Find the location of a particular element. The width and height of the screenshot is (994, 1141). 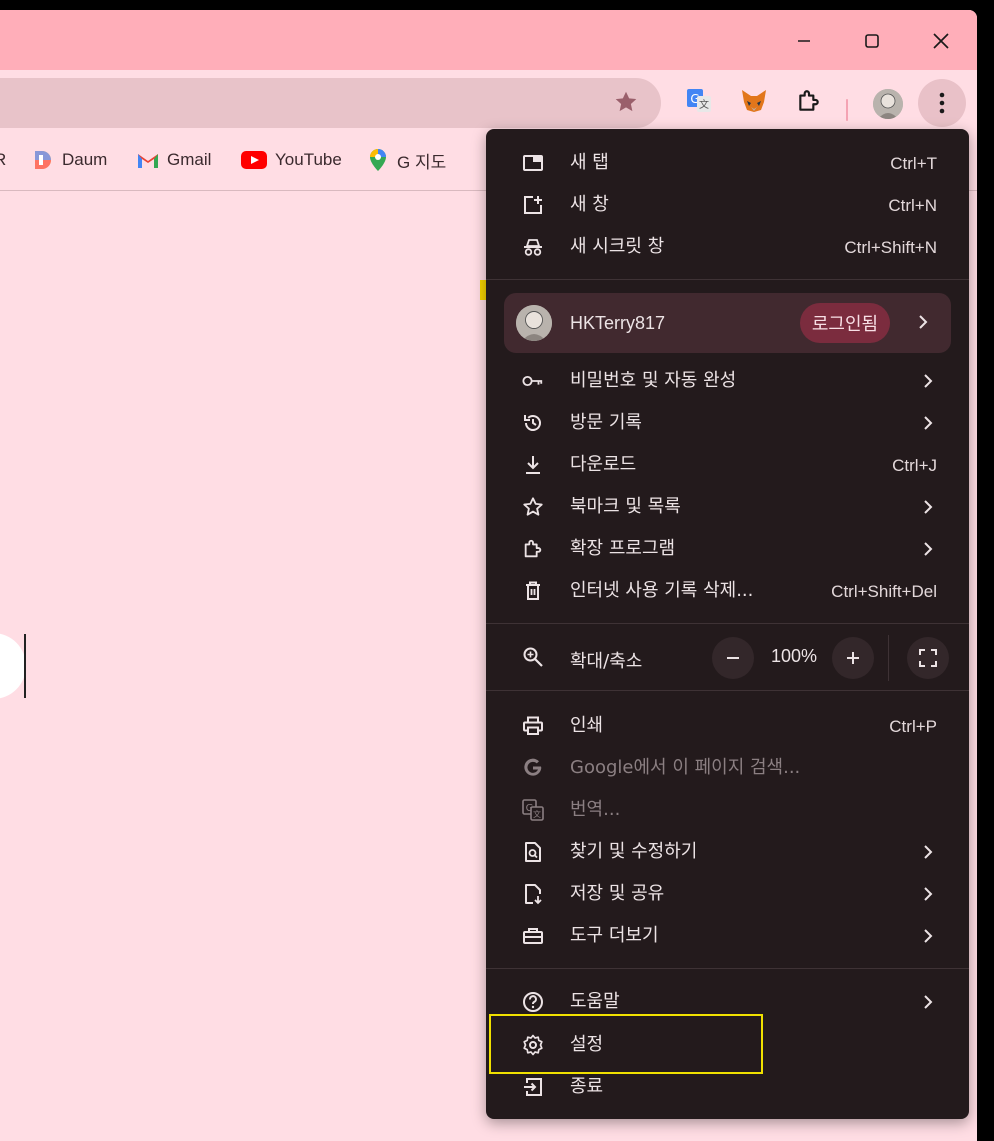

zoom-icon is located at coordinates (533, 659).